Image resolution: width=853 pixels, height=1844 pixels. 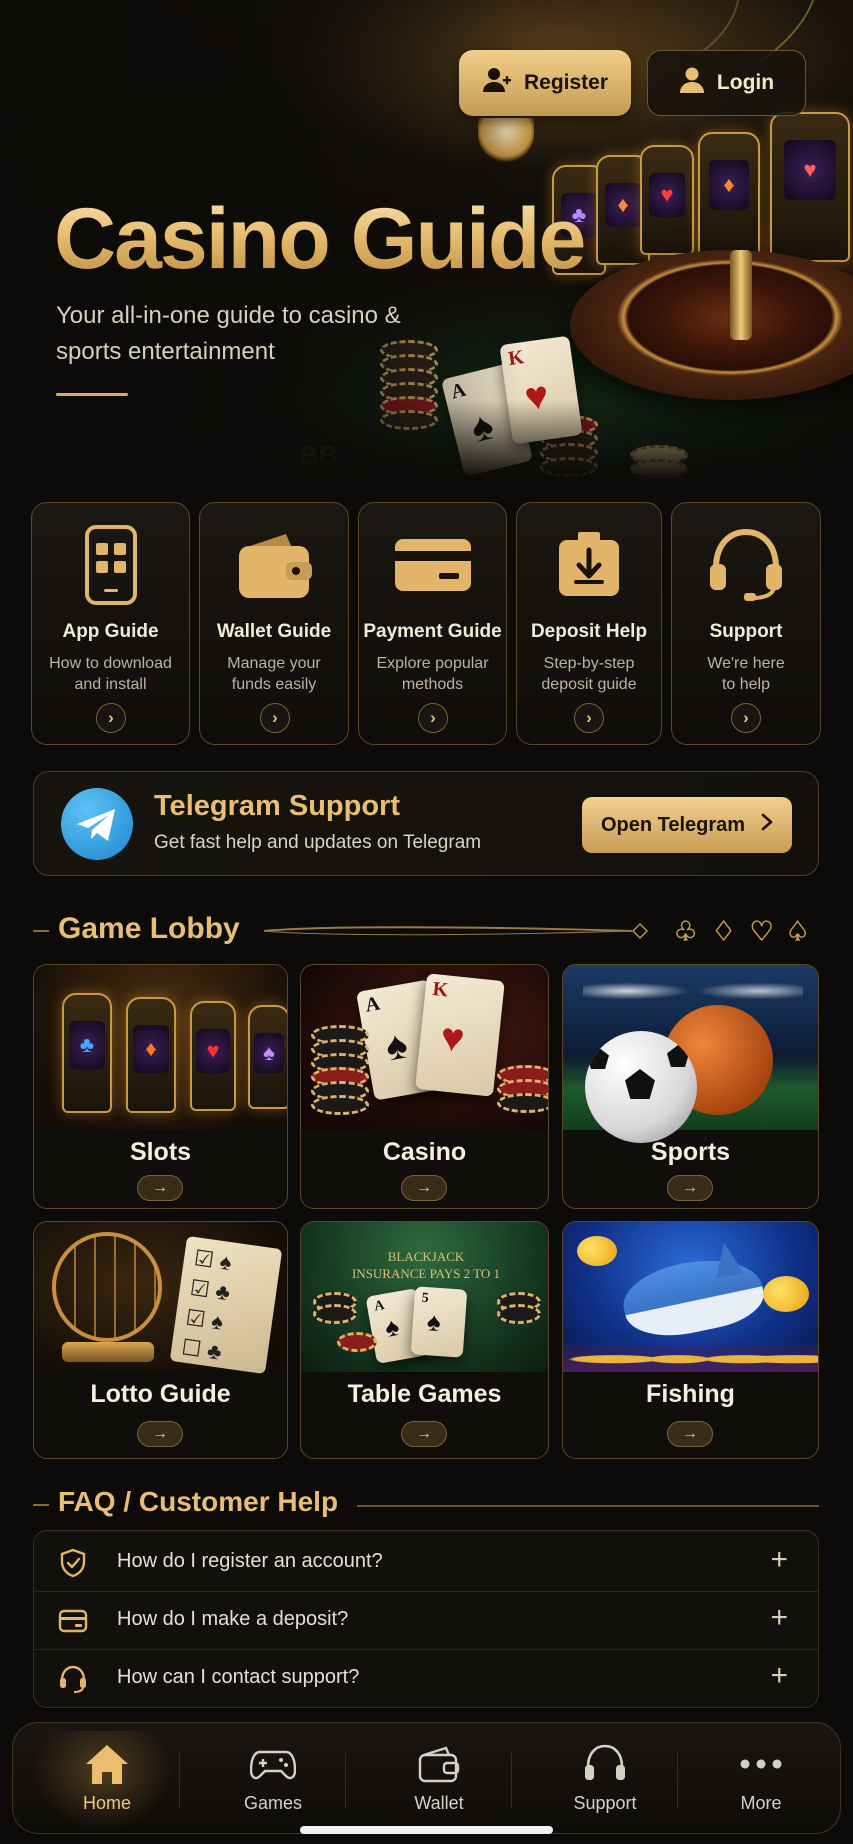 What do you see at coordinates (73, 1563) in the screenshot?
I see `shield-check-icon` at bounding box center [73, 1563].